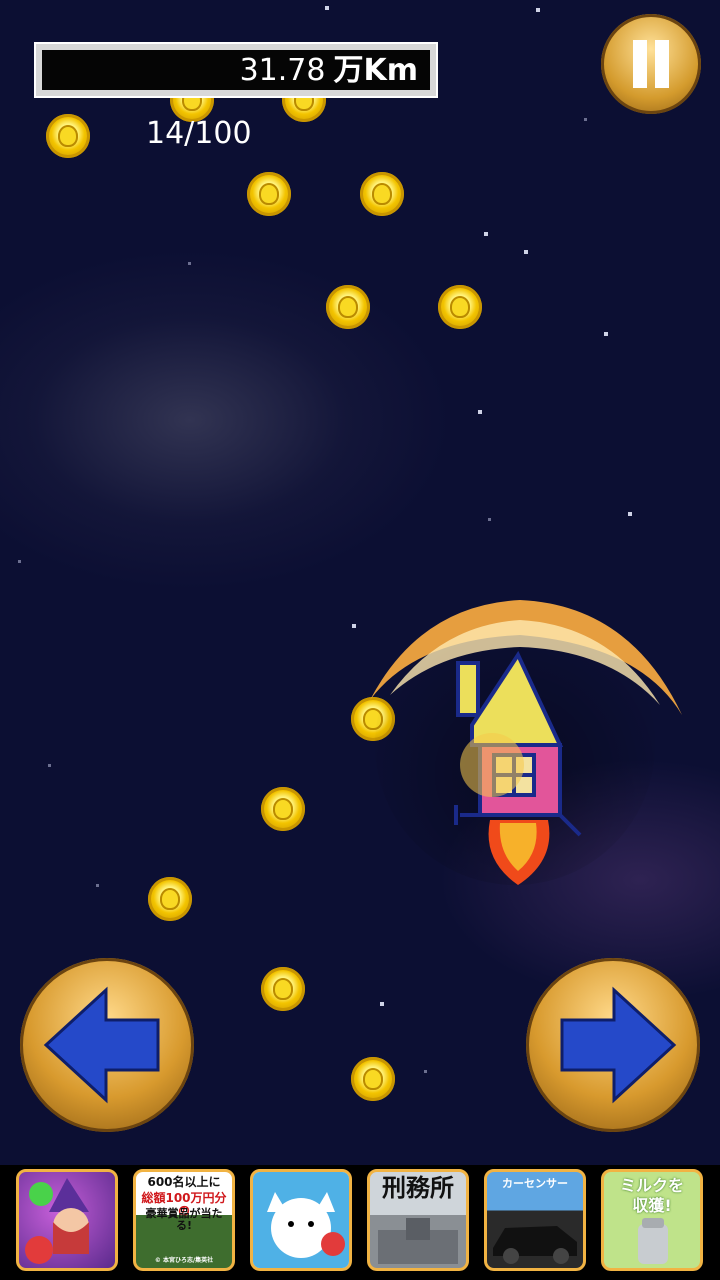 The width and height of the screenshot is (720, 1280). I want to click on ad-prison: 刑務所, so click(418, 1220).